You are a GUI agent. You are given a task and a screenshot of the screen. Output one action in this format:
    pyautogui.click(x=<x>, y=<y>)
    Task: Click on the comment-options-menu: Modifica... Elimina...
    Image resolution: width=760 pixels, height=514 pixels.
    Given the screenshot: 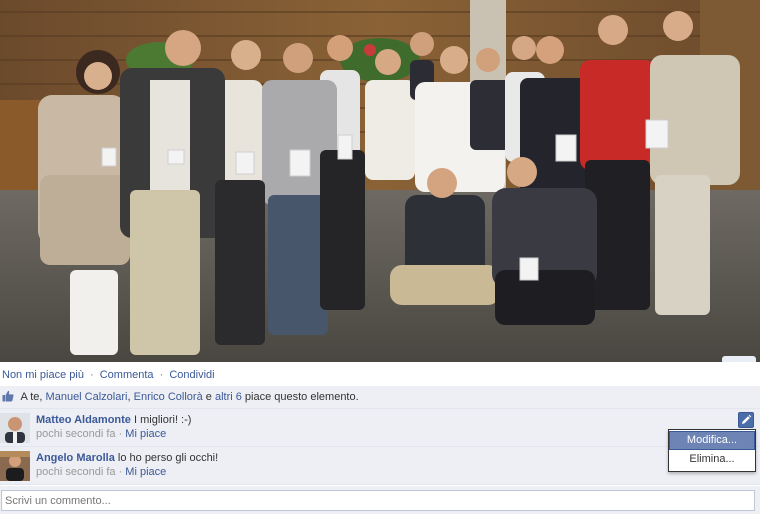 What is the action you would take?
    pyautogui.click(x=712, y=450)
    